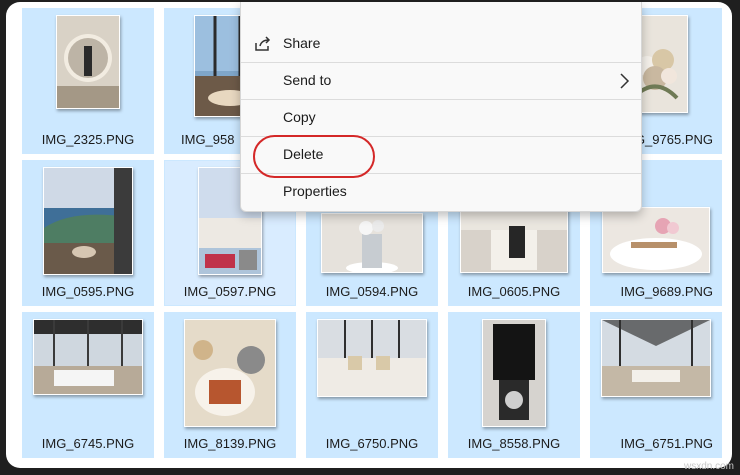 The image size is (740, 475). What do you see at coordinates (441, 44) in the screenshot?
I see `menu-item-share: Share` at bounding box center [441, 44].